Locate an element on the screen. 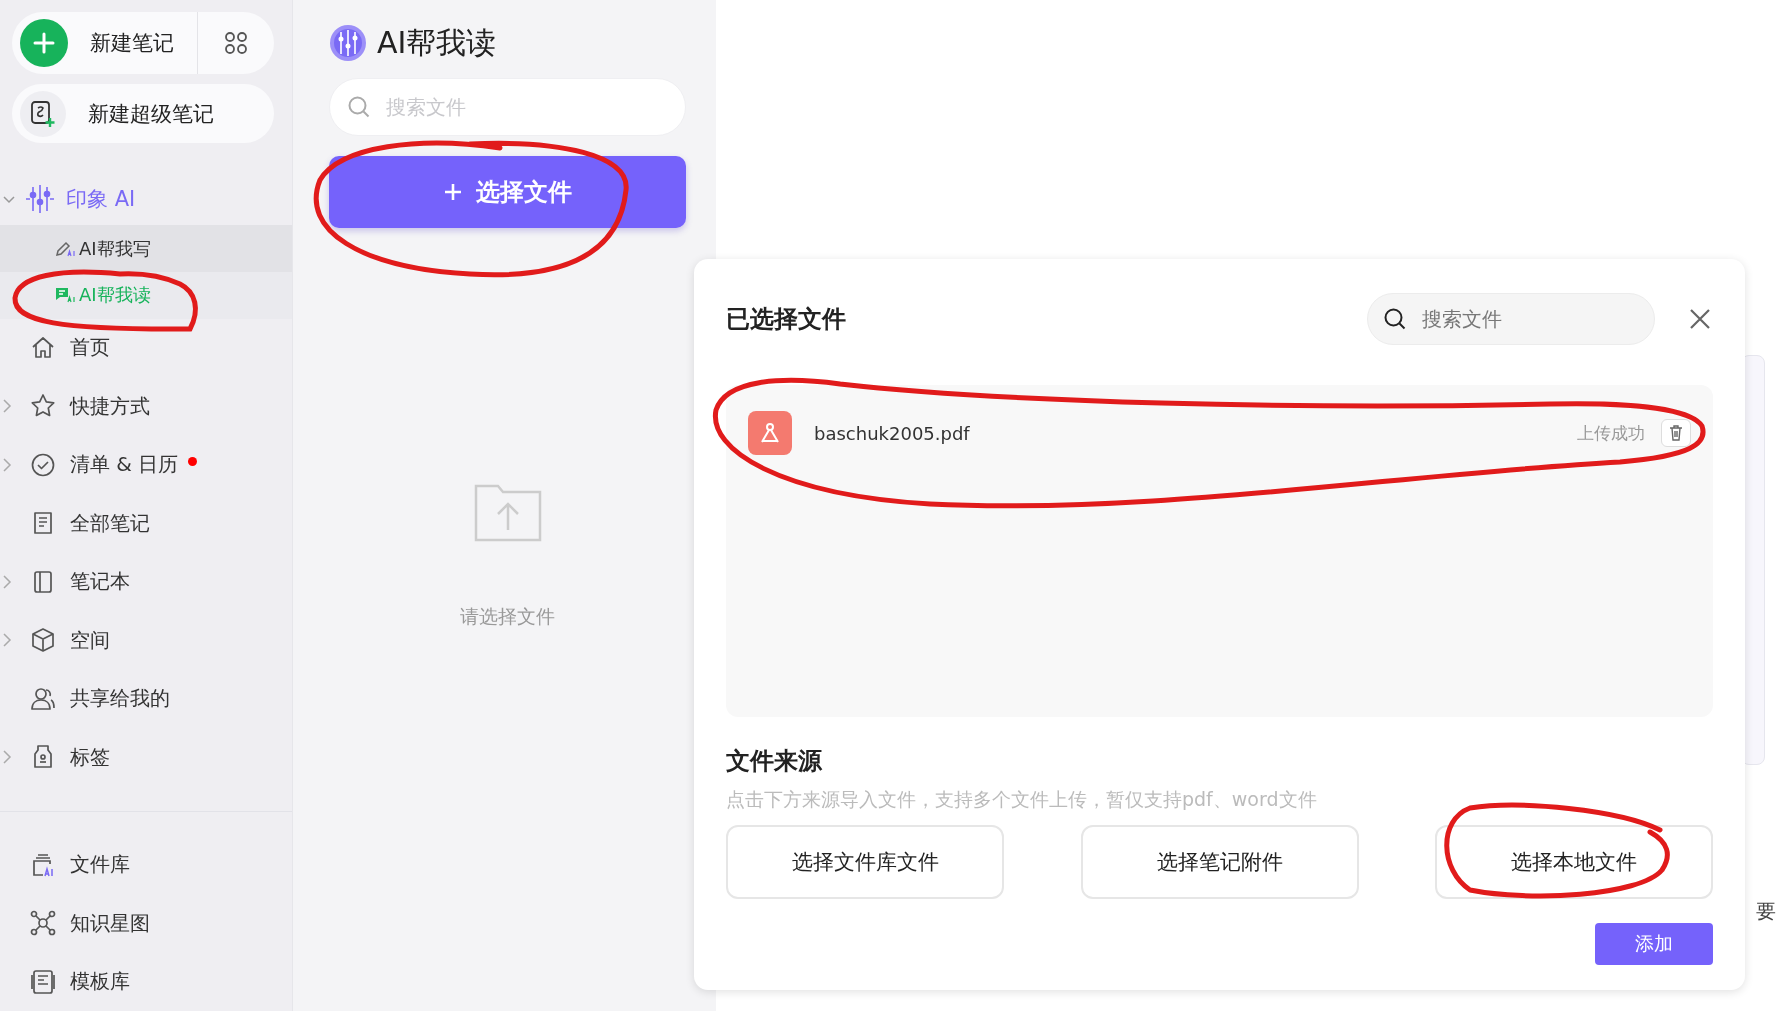  sidebar-item: 标签 is located at coordinates (146, 757).